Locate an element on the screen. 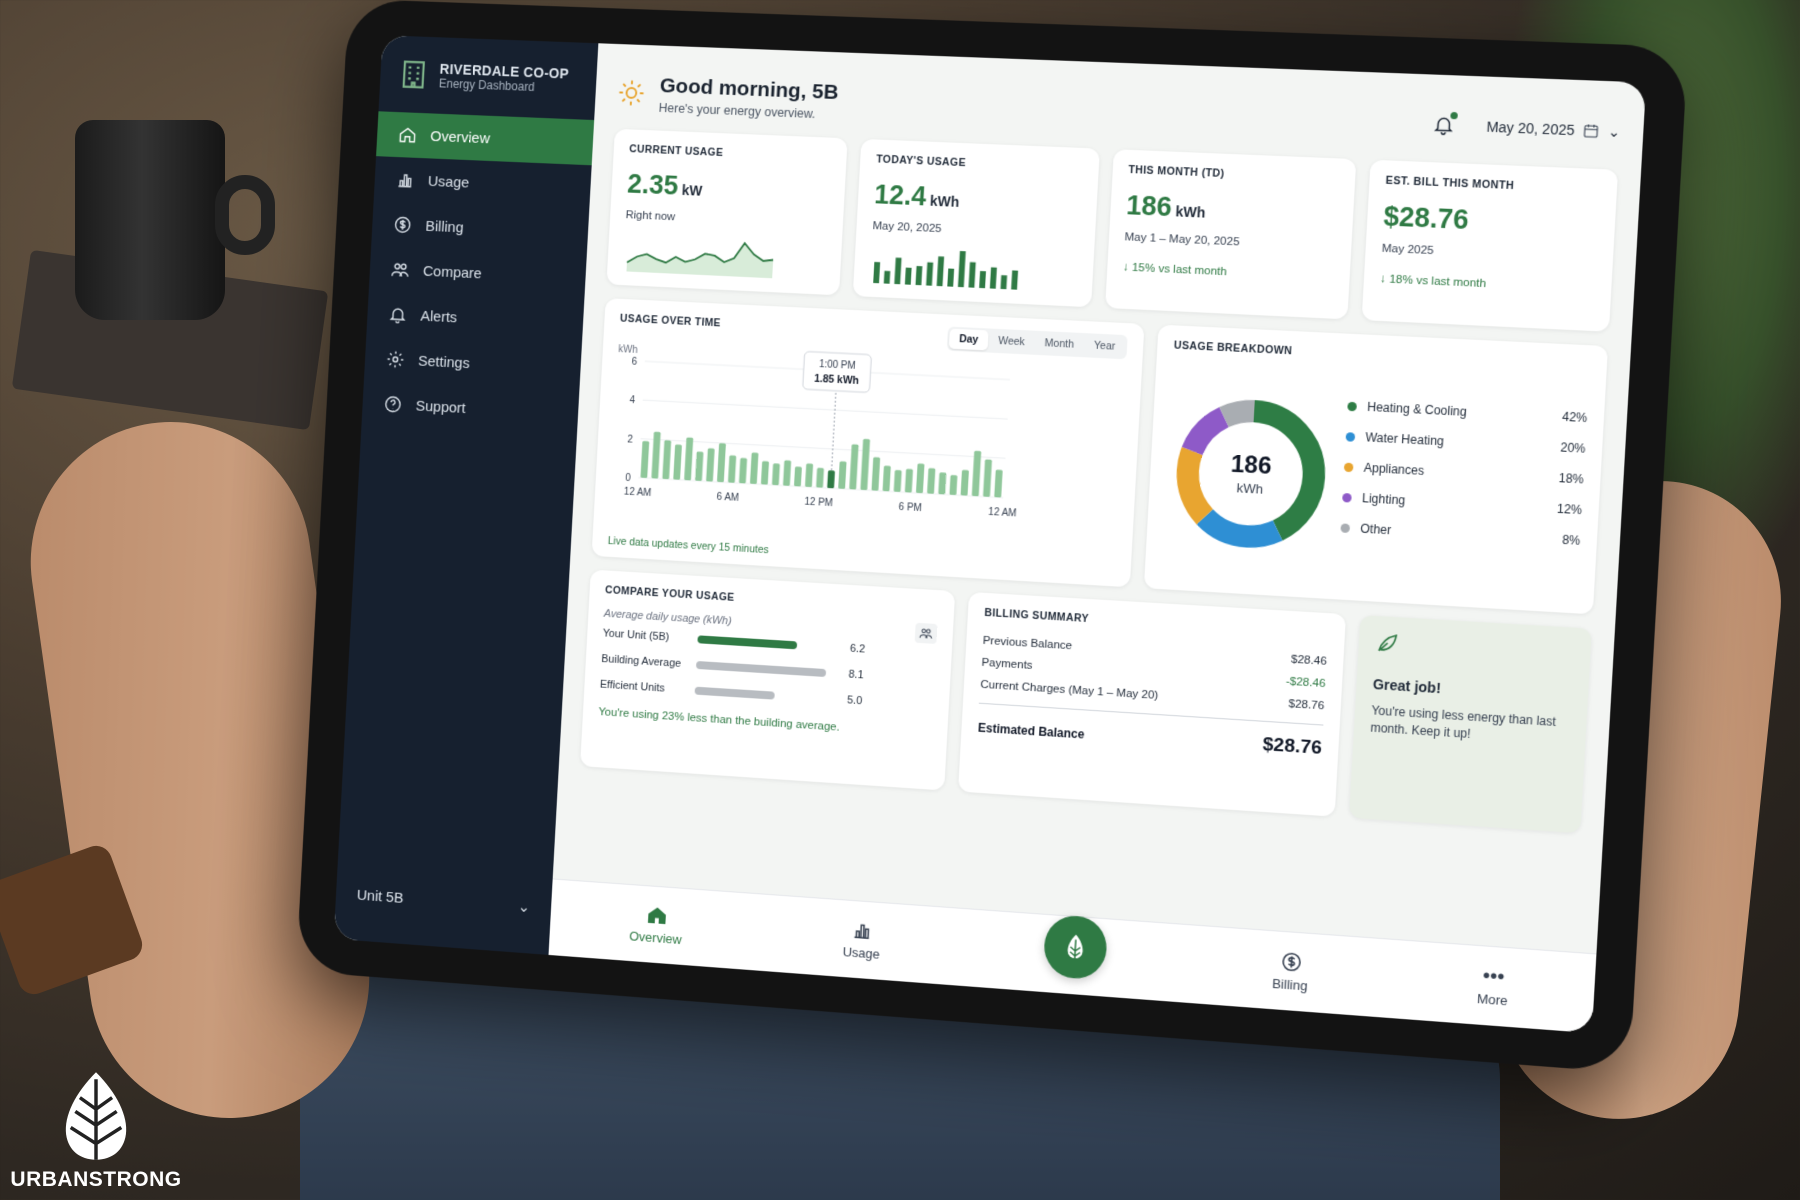 This screenshot has width=1800, height=1200. watermark-text: URBANSTRONG is located at coordinates (96, 1179).